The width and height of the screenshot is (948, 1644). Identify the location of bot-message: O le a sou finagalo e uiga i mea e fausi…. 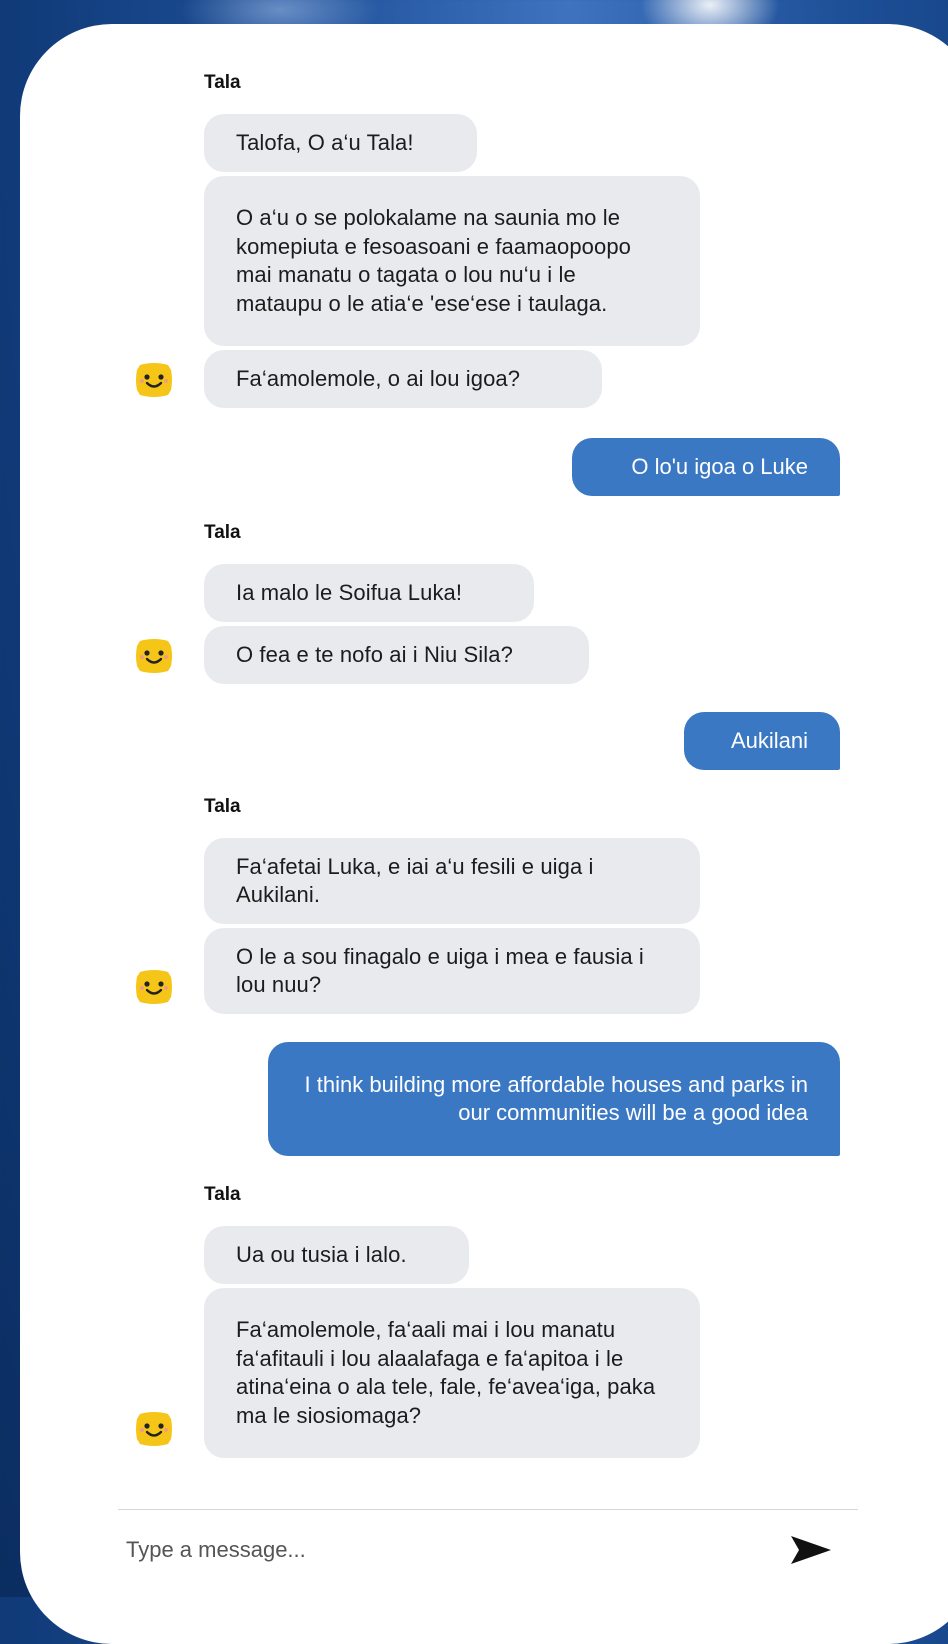
(452, 971).